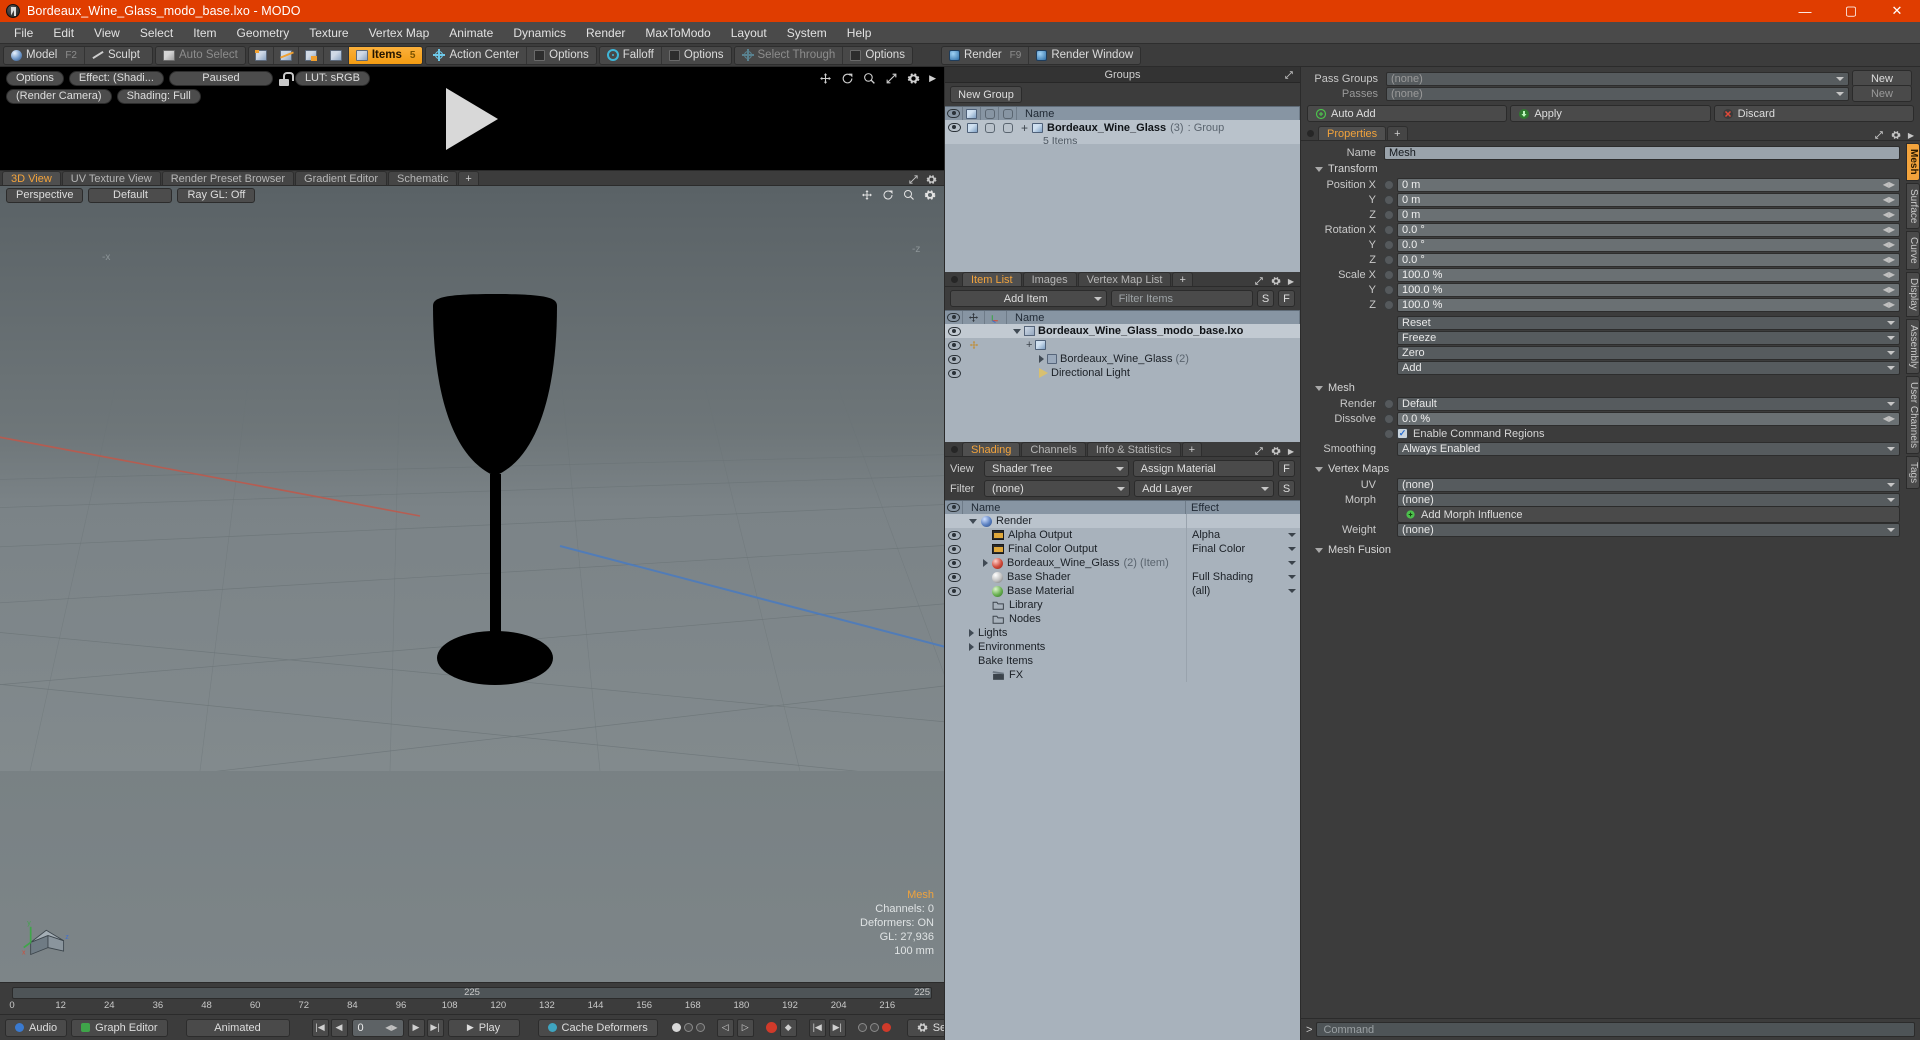  I want to click on action-center-button: Action Center, so click(476, 55).